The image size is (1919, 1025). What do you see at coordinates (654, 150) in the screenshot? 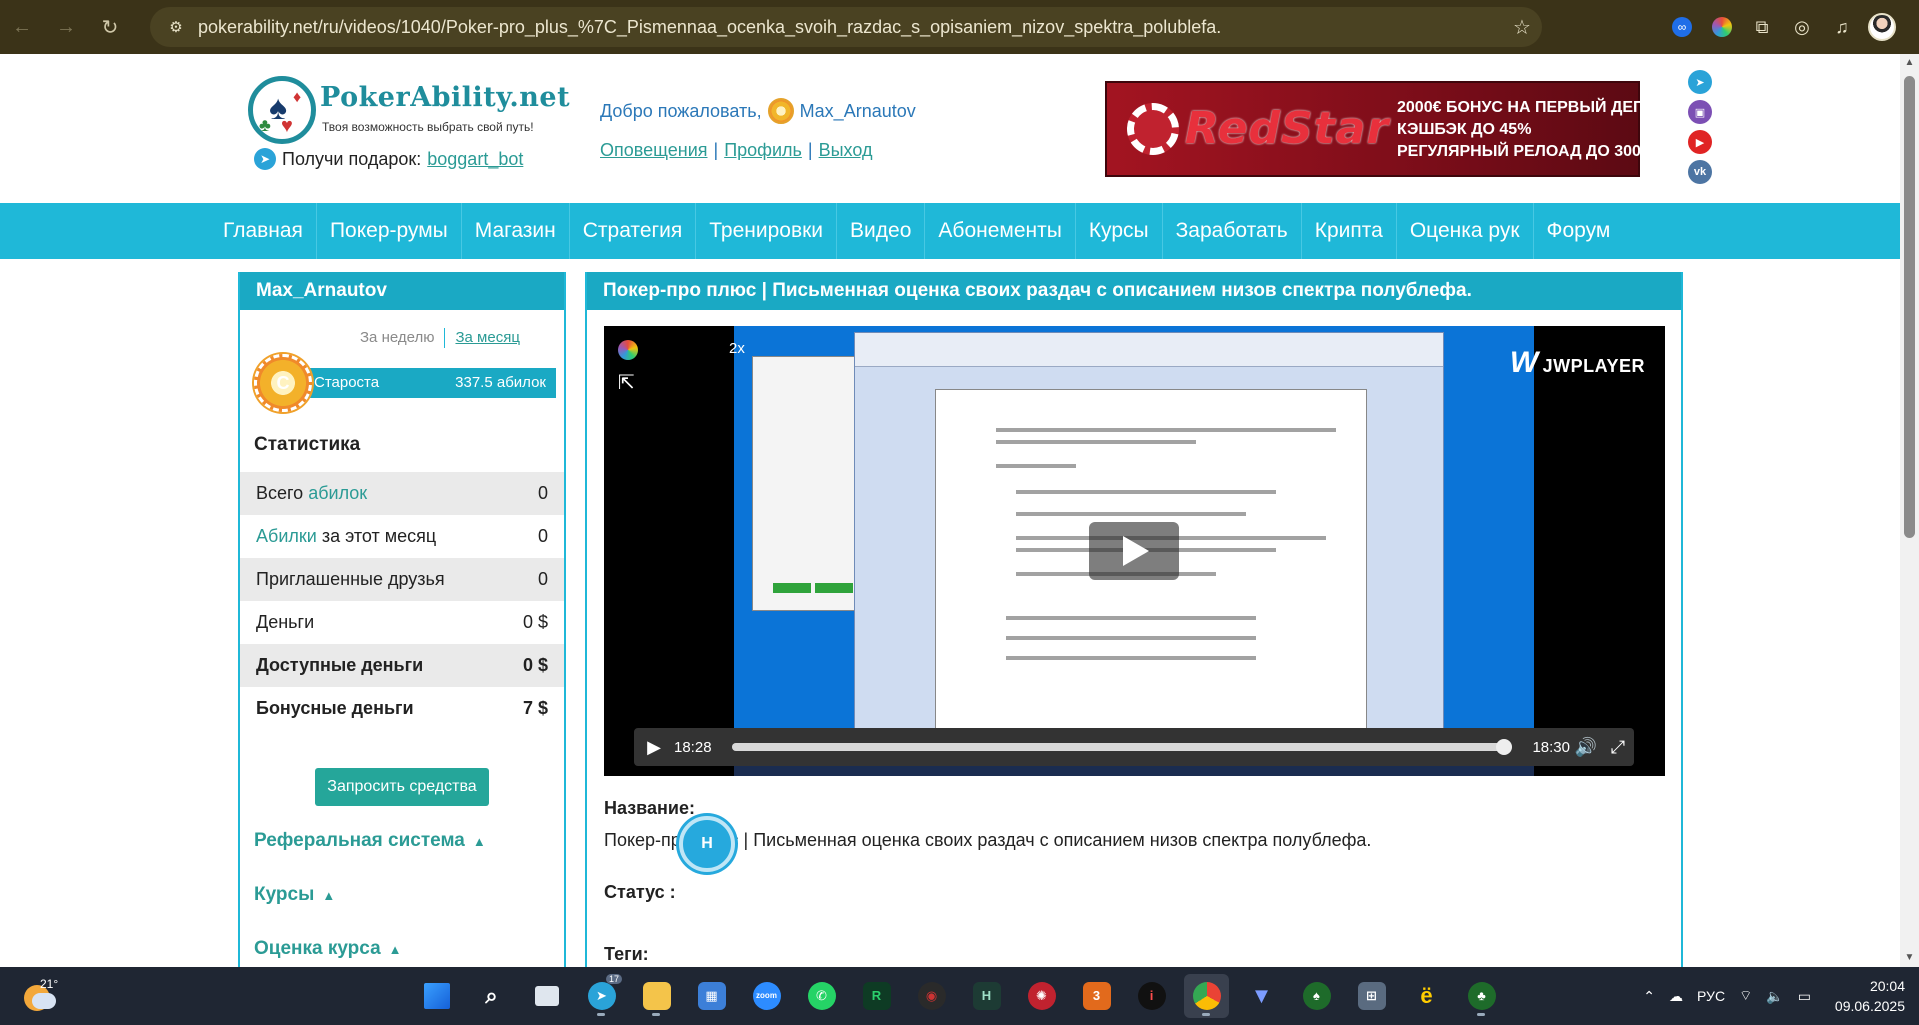
I see `notifications-link: Оповещения` at bounding box center [654, 150].